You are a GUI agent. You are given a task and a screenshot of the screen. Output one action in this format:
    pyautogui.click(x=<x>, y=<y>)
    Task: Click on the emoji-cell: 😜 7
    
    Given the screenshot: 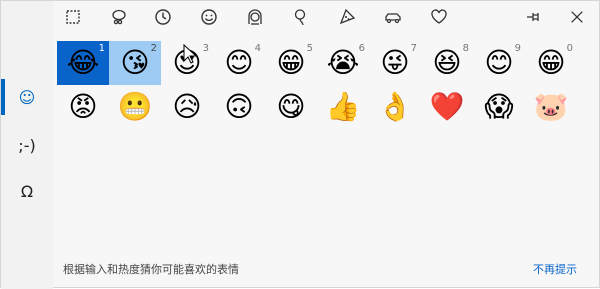 What is the action you would take?
    pyautogui.click(x=395, y=63)
    